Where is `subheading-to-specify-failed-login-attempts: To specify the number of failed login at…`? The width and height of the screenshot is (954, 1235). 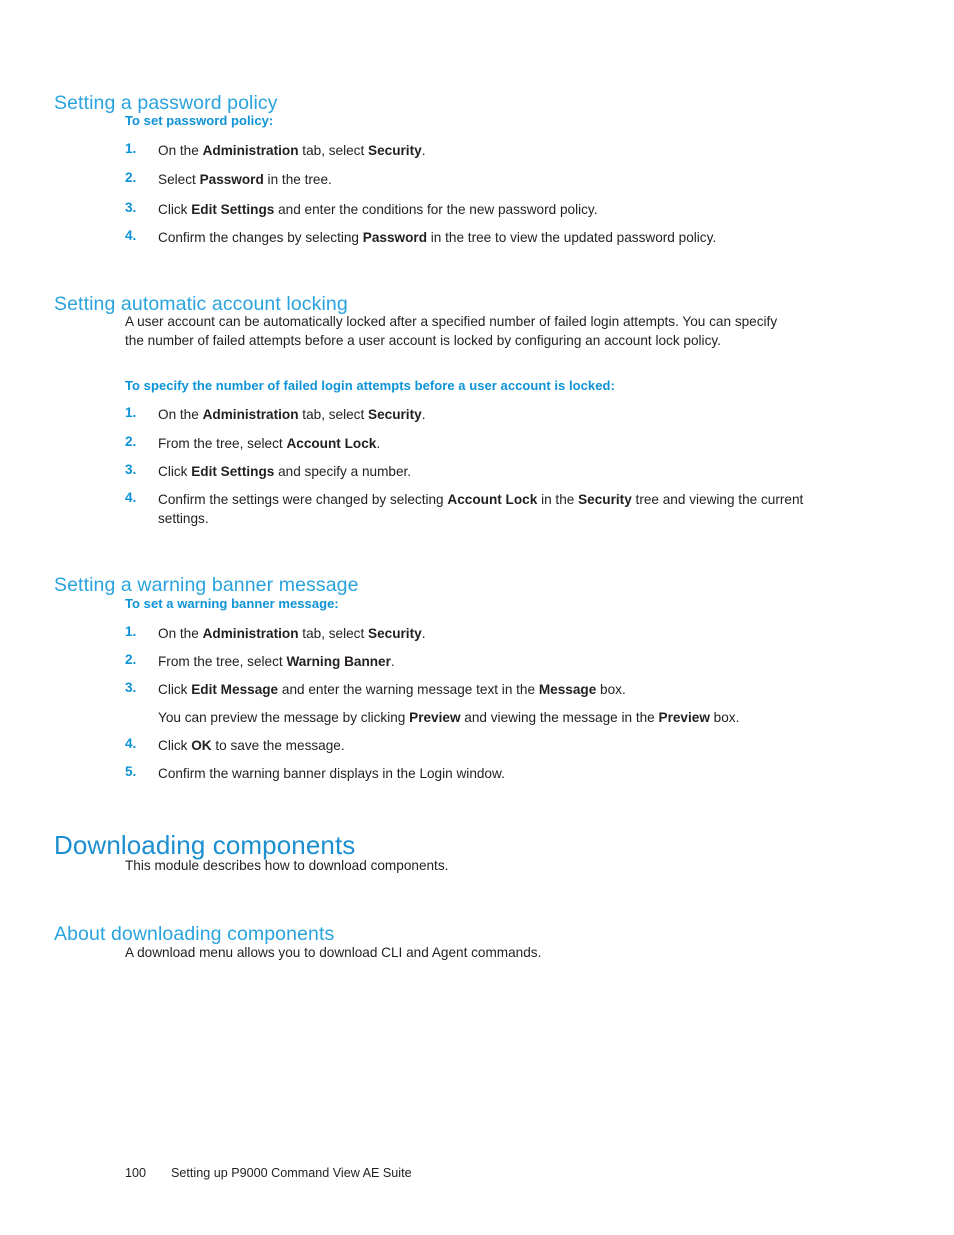 subheading-to-specify-failed-login-attempts: To specify the number of failed login at… is located at coordinates (370, 385).